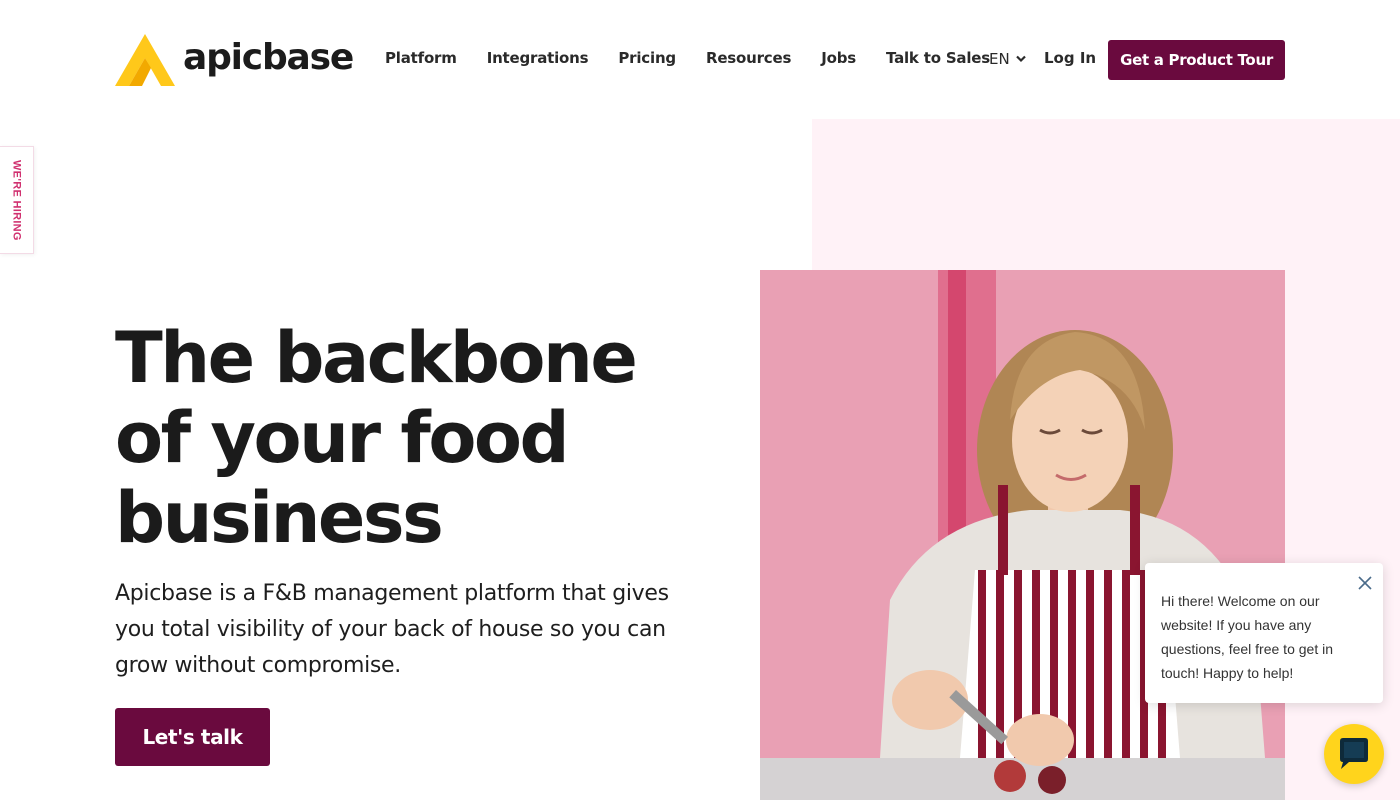 The height and width of the screenshot is (800, 1400). Describe the element at coordinates (748, 58) in the screenshot. I see `nav-resources: Resources` at that location.